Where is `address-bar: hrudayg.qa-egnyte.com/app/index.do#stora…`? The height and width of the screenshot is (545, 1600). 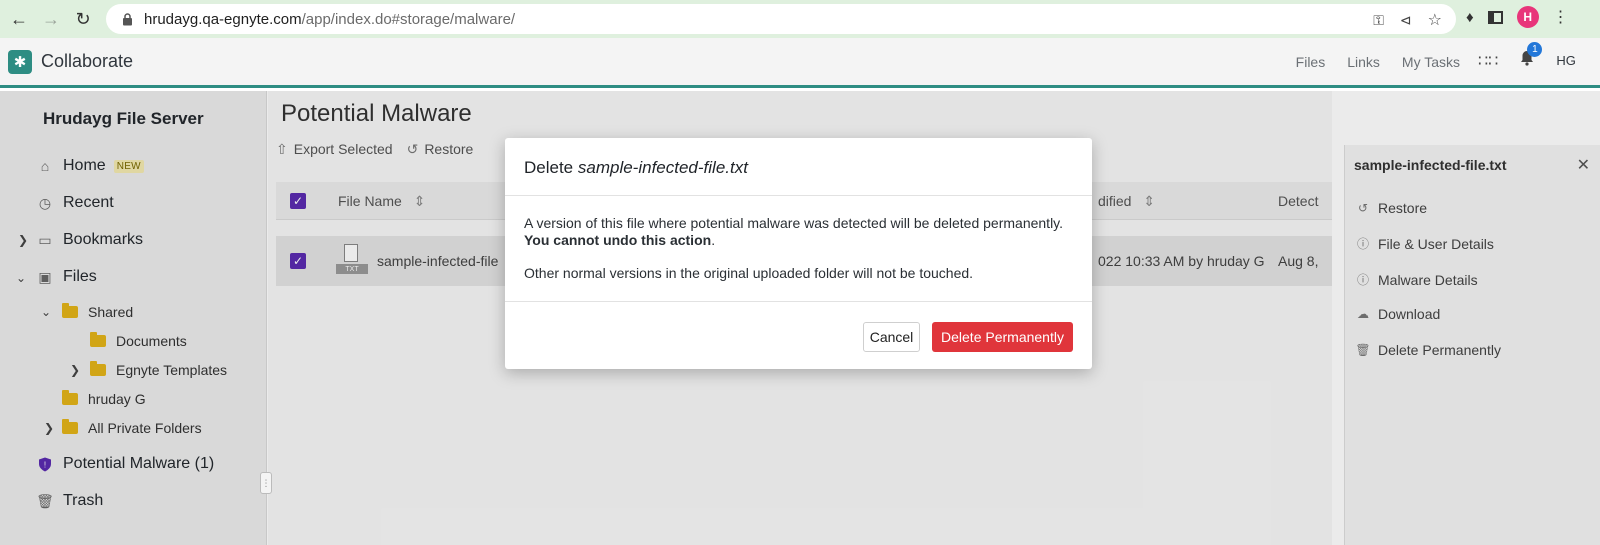
address-bar: hrudayg.qa-egnyte.com/app/index.do#stora… is located at coordinates (781, 19).